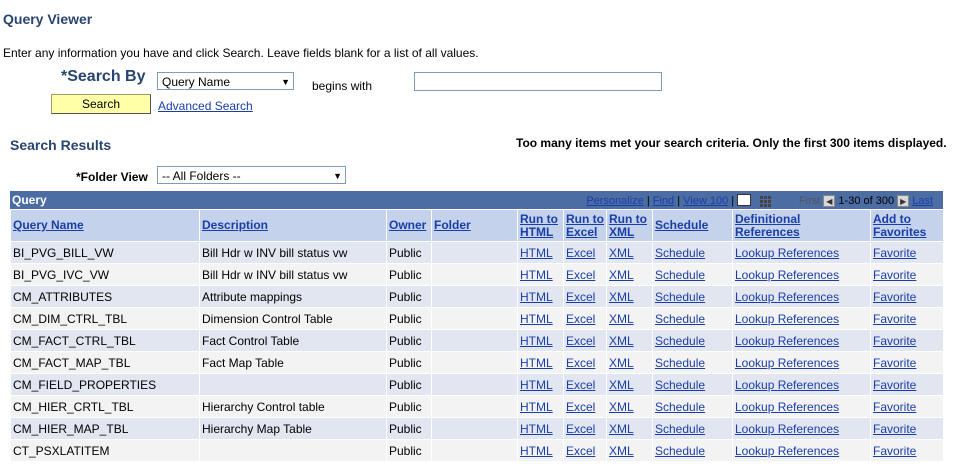 The image size is (967, 466). What do you see at coordinates (705, 201) in the screenshot?
I see `view-100-link: View 100` at bounding box center [705, 201].